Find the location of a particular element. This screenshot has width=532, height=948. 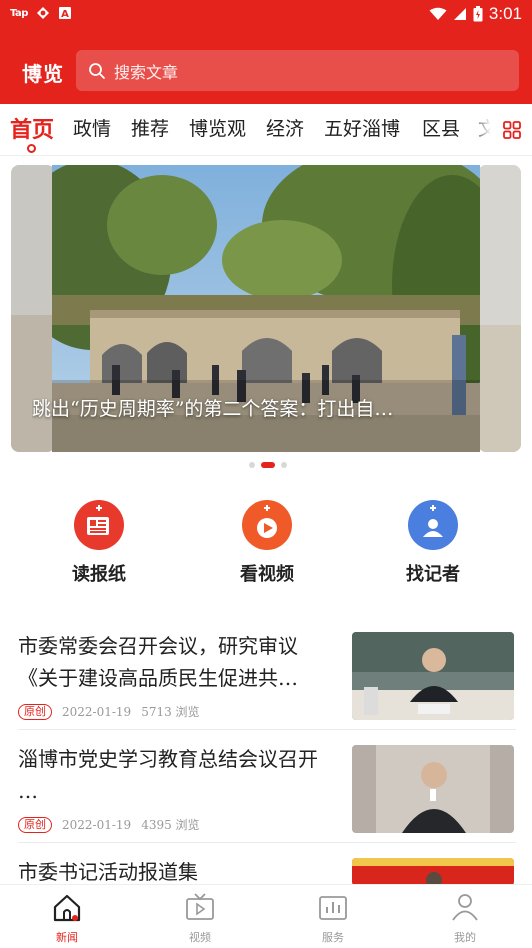

status-time: 3:01 is located at coordinates (505, 13).